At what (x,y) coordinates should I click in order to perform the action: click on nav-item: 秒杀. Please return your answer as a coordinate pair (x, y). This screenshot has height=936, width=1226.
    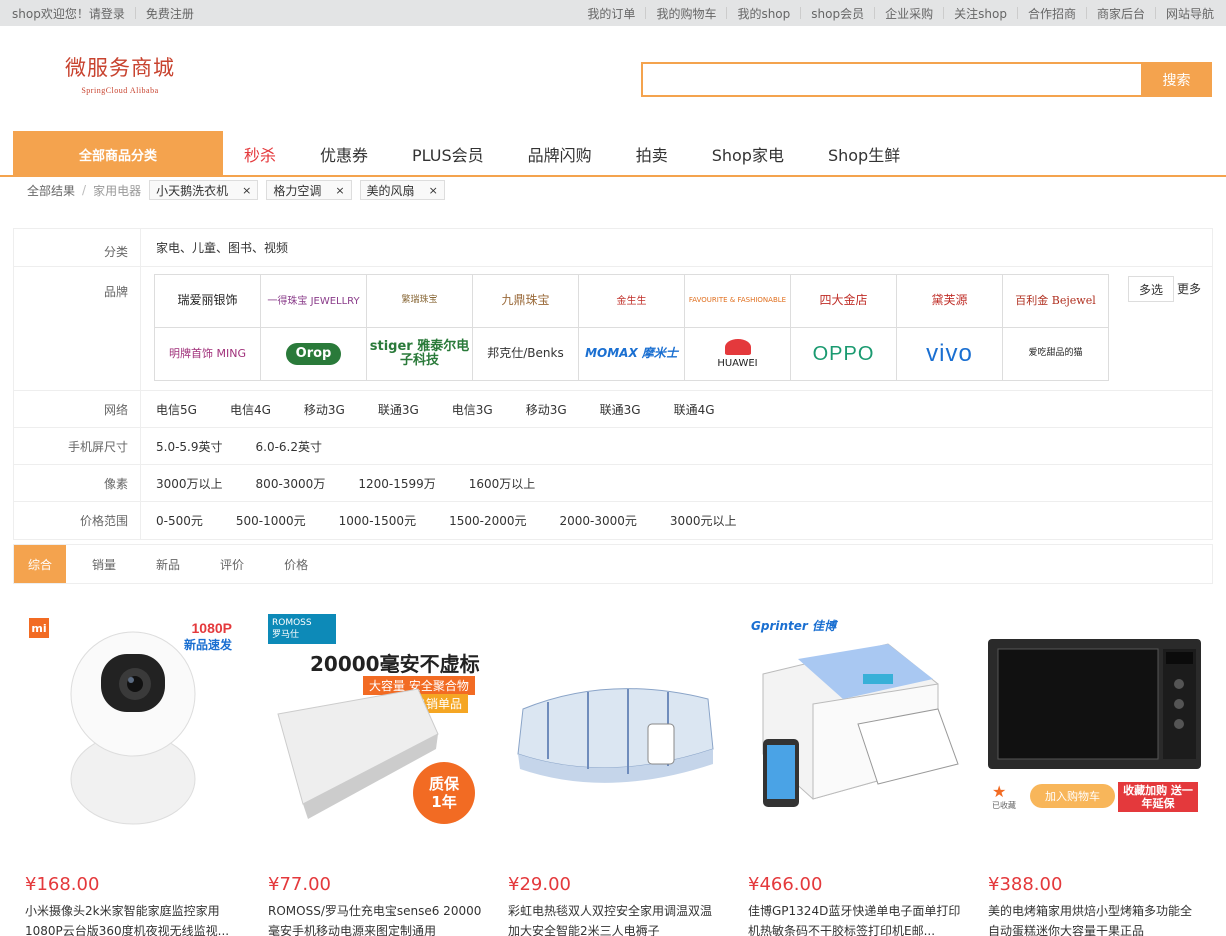
    Looking at the image, I should click on (260, 154).